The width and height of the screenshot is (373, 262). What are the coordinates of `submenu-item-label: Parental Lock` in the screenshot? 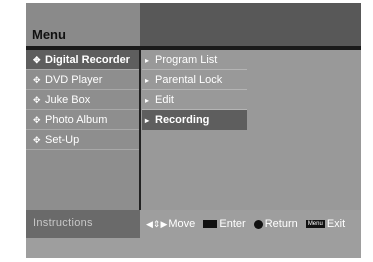 It's located at (189, 80).